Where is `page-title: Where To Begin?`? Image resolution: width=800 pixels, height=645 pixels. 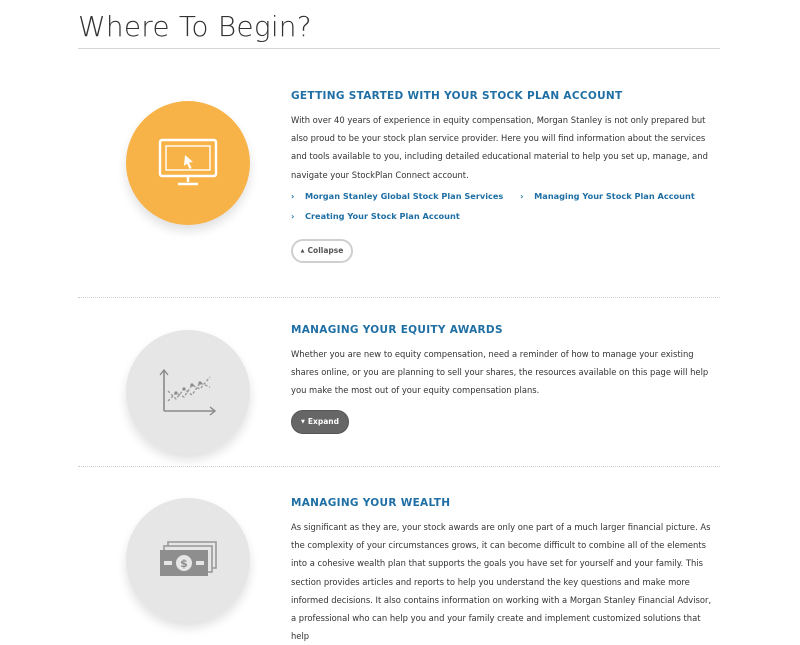 page-title: Where To Begin? is located at coordinates (195, 26).